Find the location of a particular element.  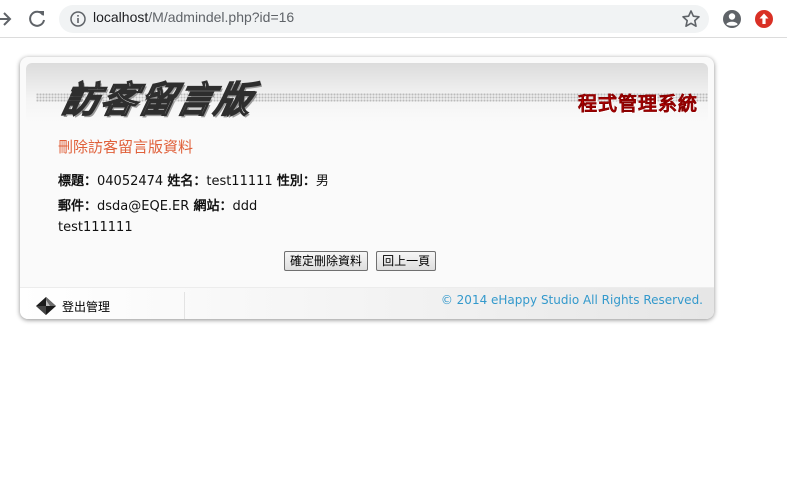

page-heading: 刪除訪客留言版資料 is located at coordinates (126, 147).